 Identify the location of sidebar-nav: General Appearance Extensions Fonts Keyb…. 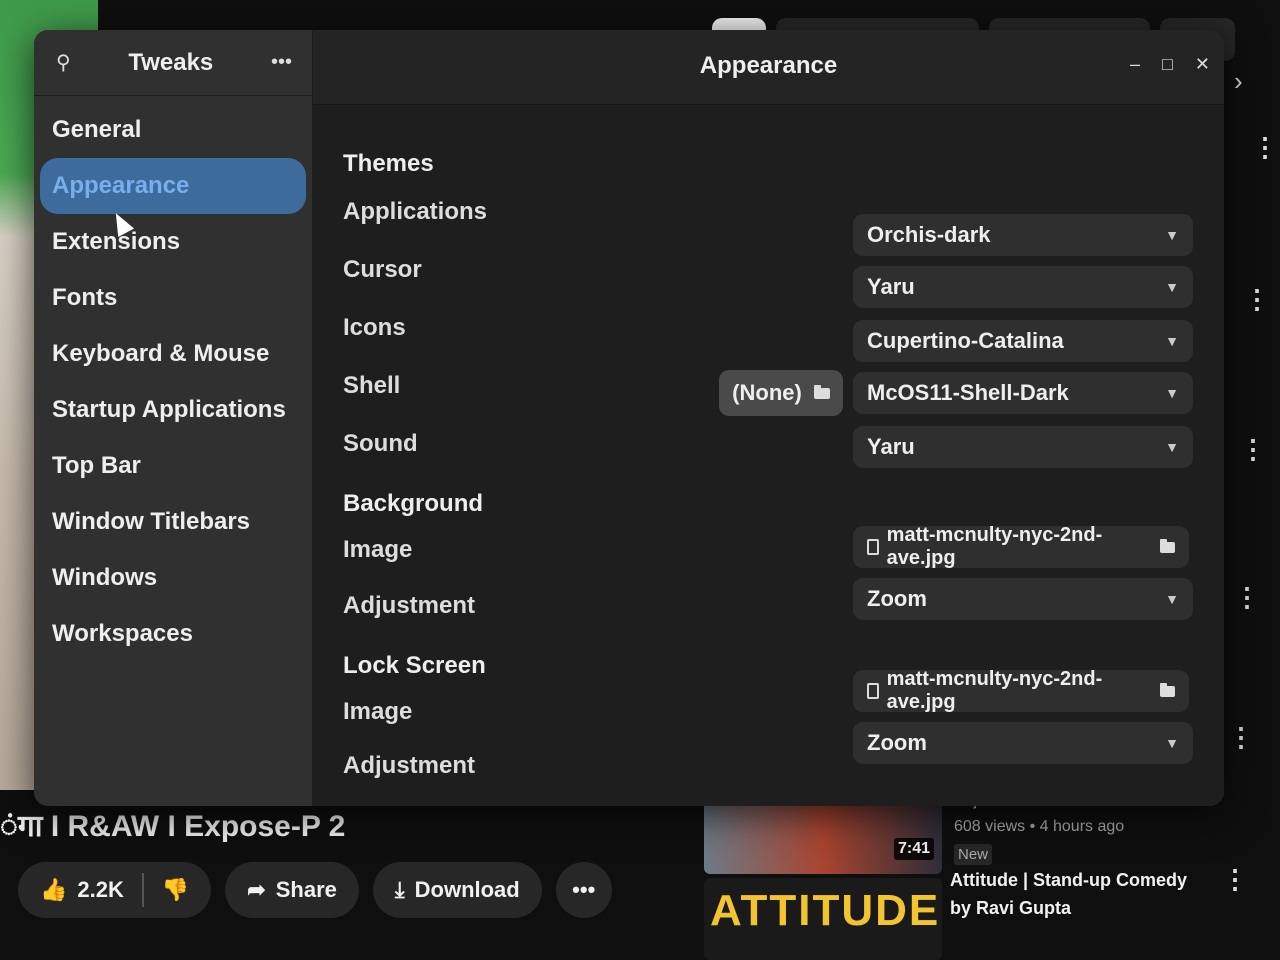
(173, 379).